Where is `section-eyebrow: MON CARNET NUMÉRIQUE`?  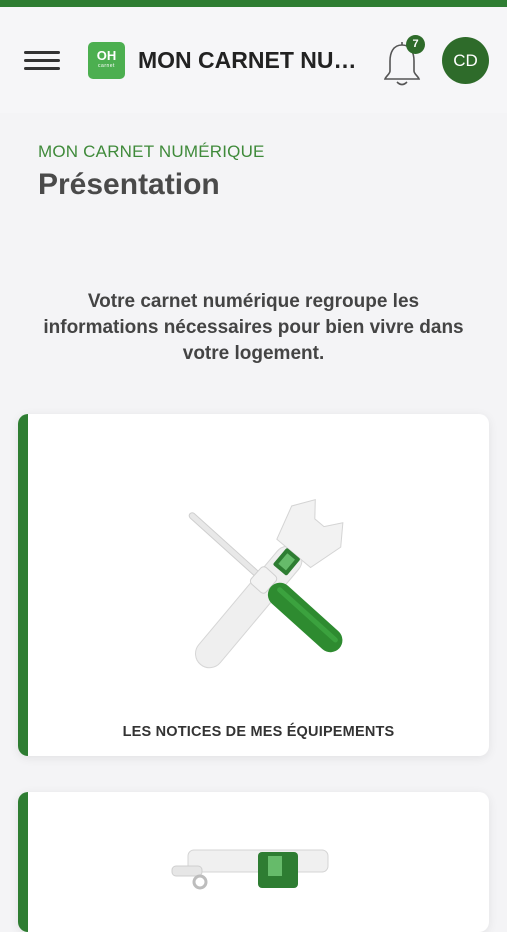
section-eyebrow: MON CARNET NUMÉRIQUE is located at coordinates (151, 151).